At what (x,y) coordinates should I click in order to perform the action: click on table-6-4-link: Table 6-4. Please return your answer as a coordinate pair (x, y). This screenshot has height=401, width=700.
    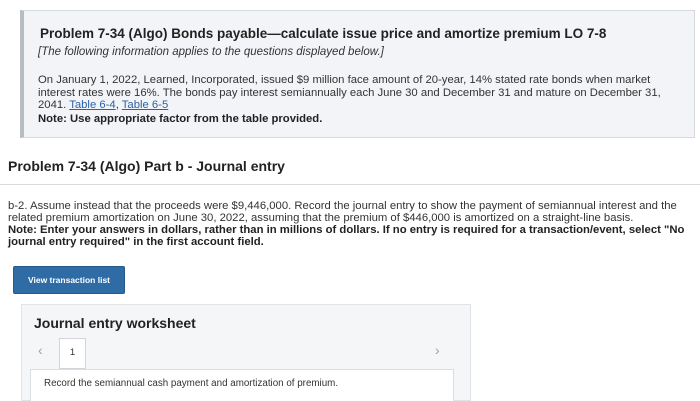
    Looking at the image, I should click on (92, 105).